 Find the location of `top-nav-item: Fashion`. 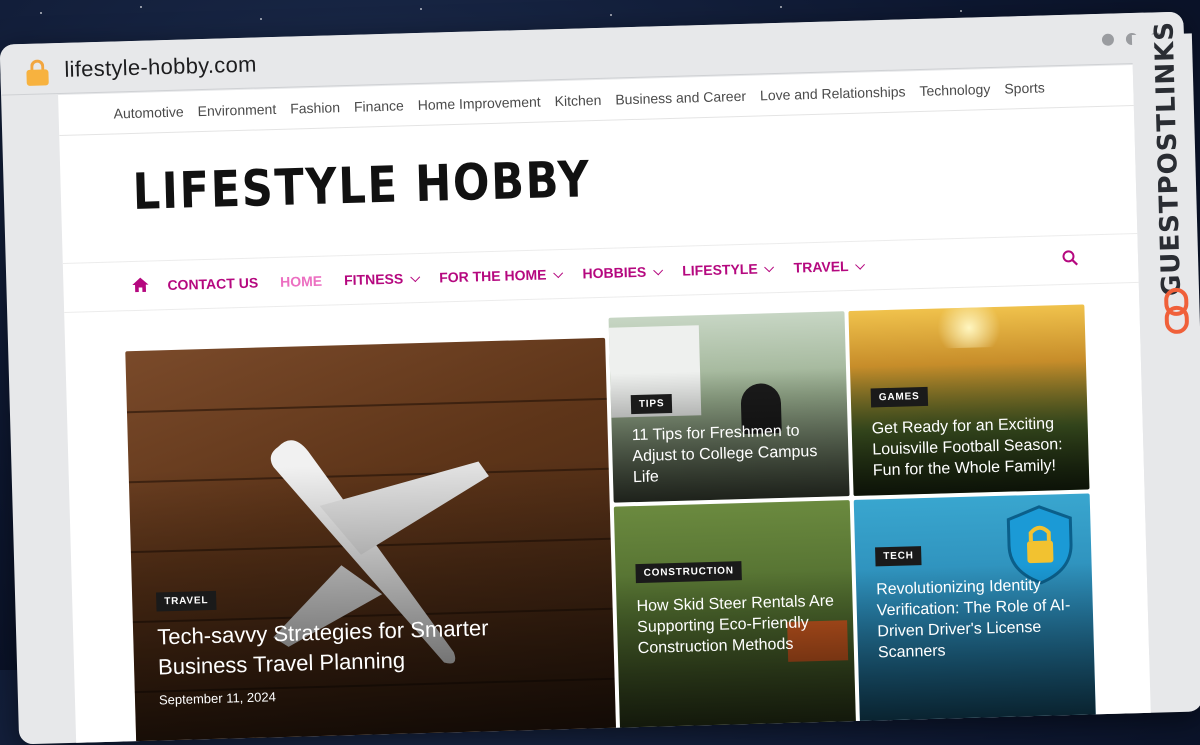

top-nav-item: Fashion is located at coordinates (315, 107).